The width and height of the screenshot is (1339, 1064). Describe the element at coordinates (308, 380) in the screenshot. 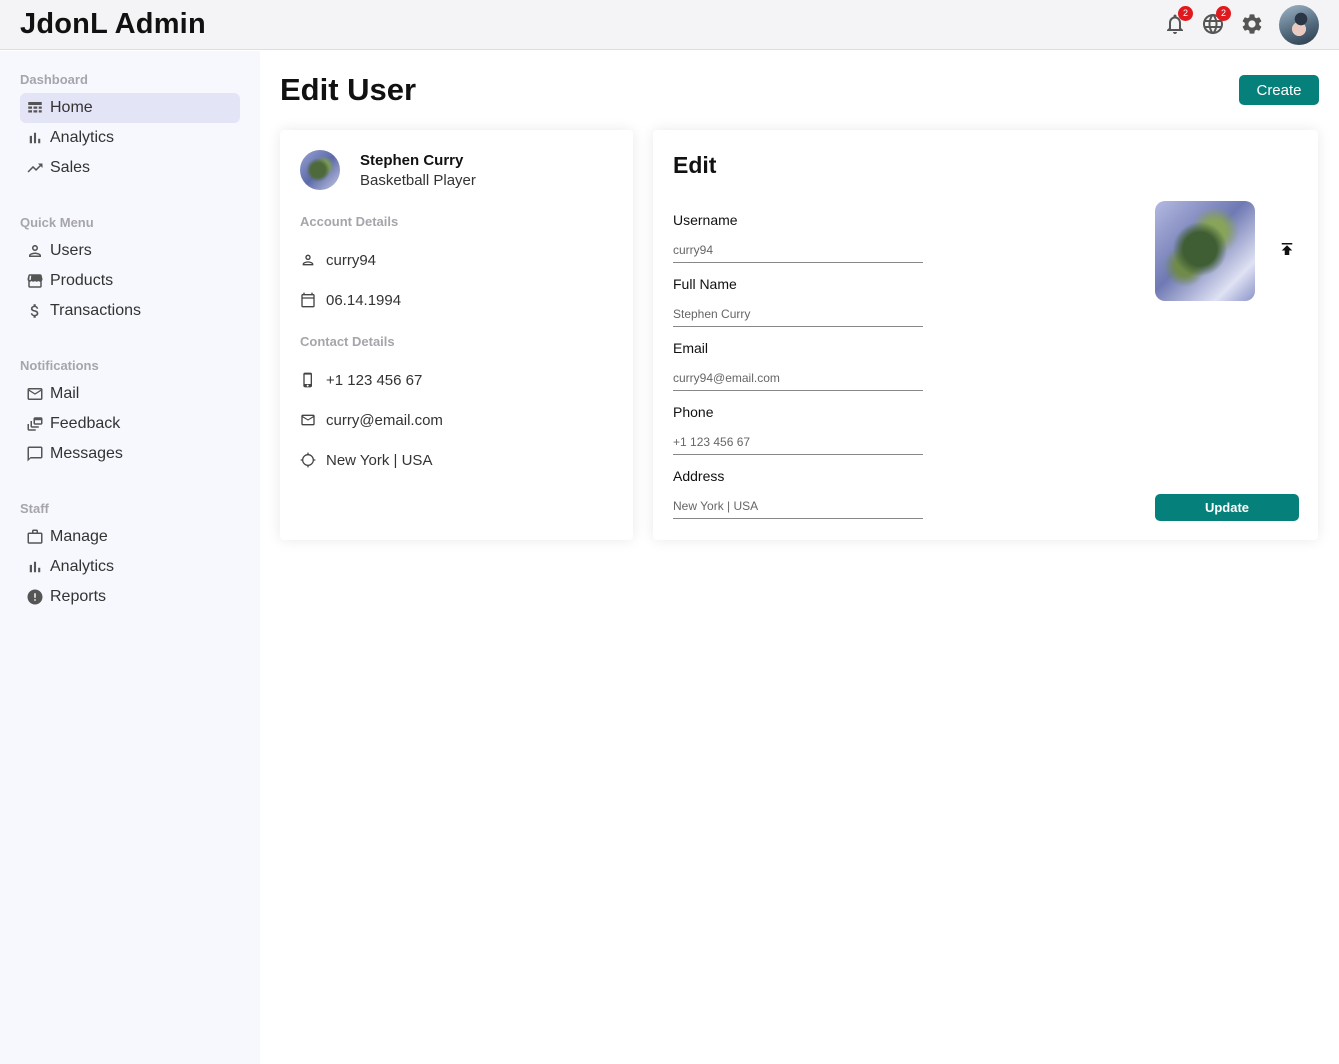

I see `phone-icon` at that location.